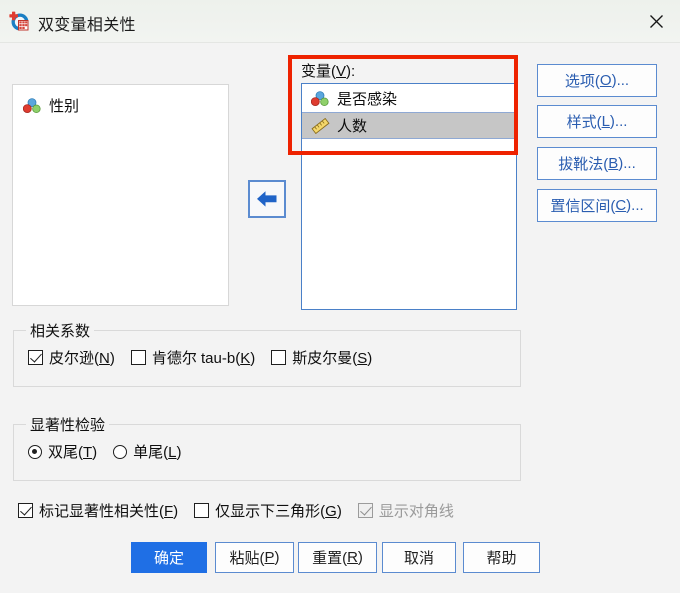  What do you see at coordinates (583, 206) in the screenshot?
I see `confidence-interval-button-main: 置信区间(` at bounding box center [583, 206].